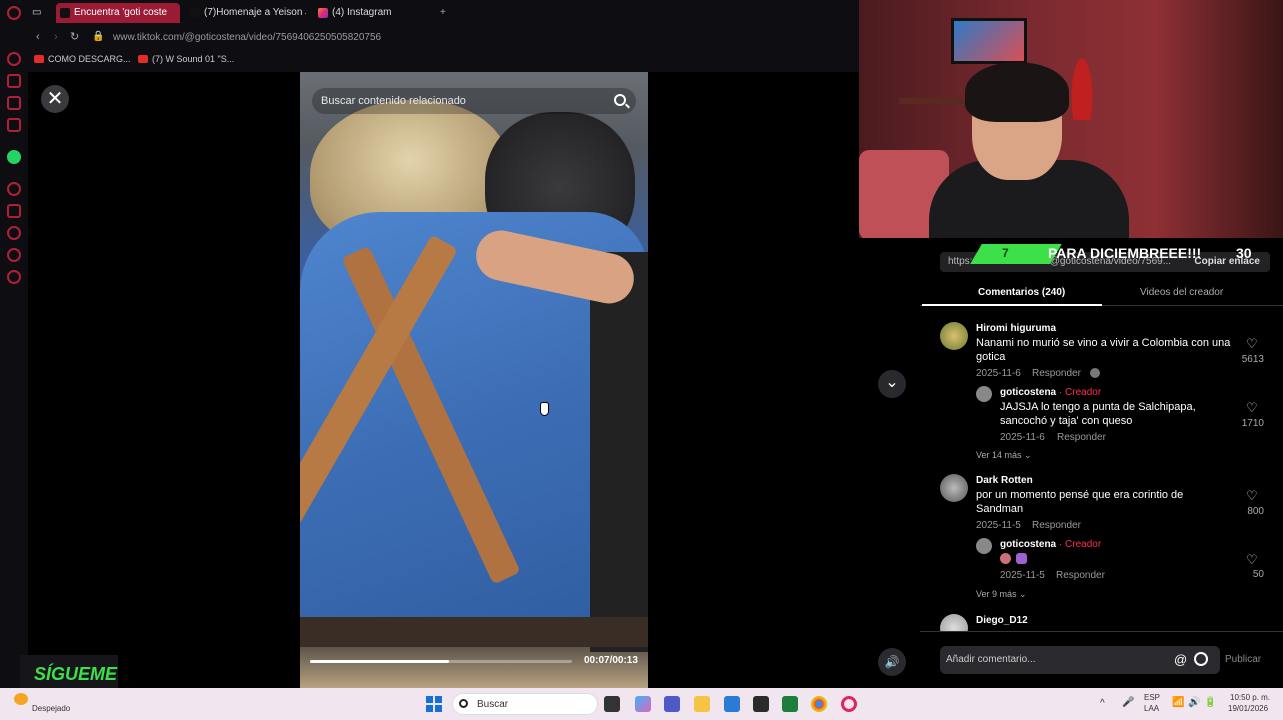  What do you see at coordinates (819, 704) in the screenshot?
I see `chrome-icon` at bounding box center [819, 704].